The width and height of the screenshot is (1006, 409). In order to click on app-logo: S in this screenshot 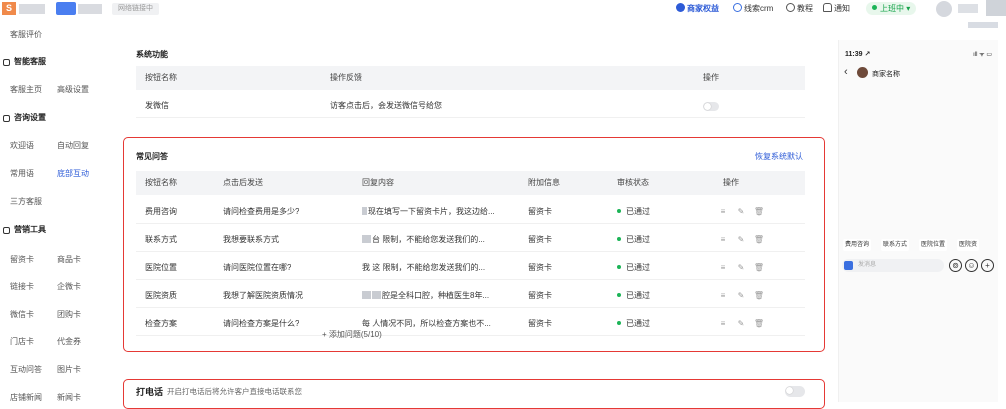, I will do `click(9, 8)`.